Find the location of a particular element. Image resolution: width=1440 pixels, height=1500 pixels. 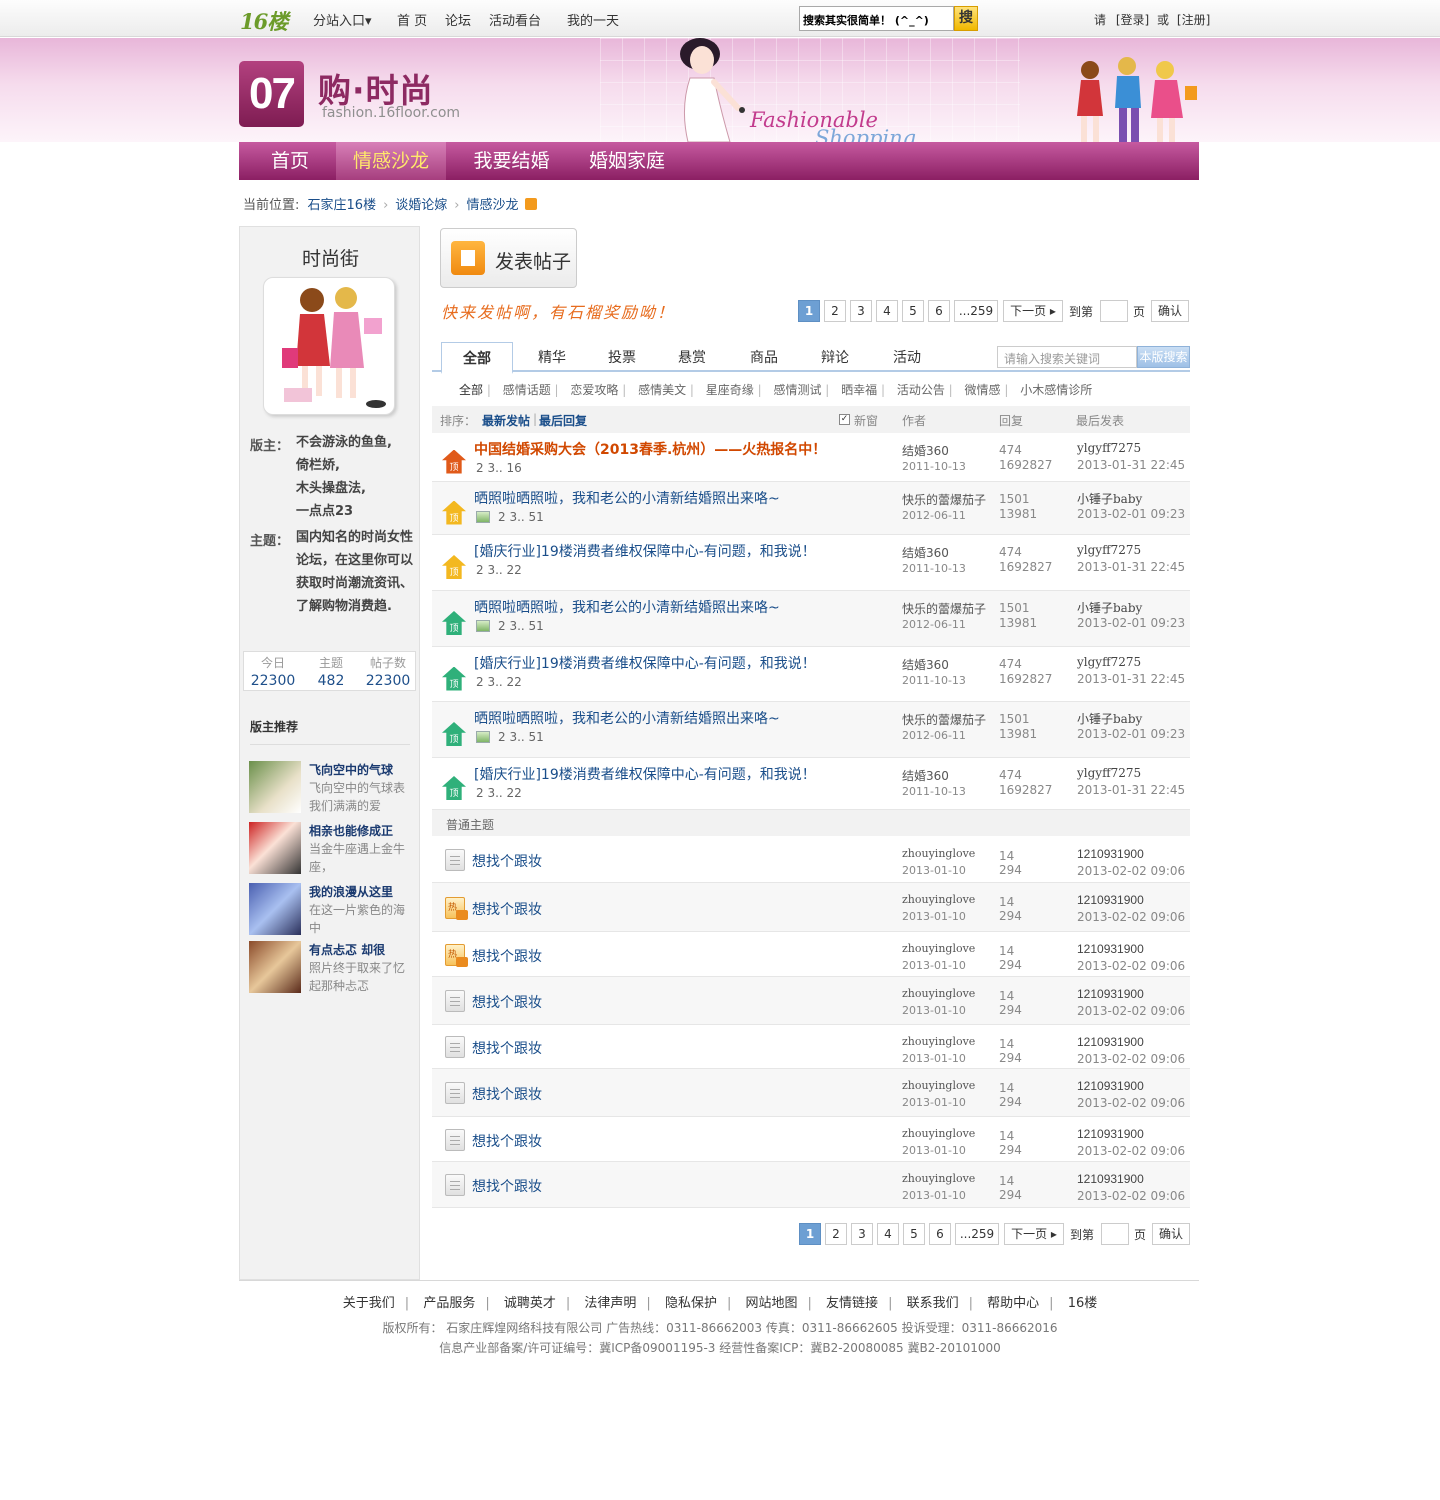

tab-debate: 辩论 is located at coordinates (835, 357).